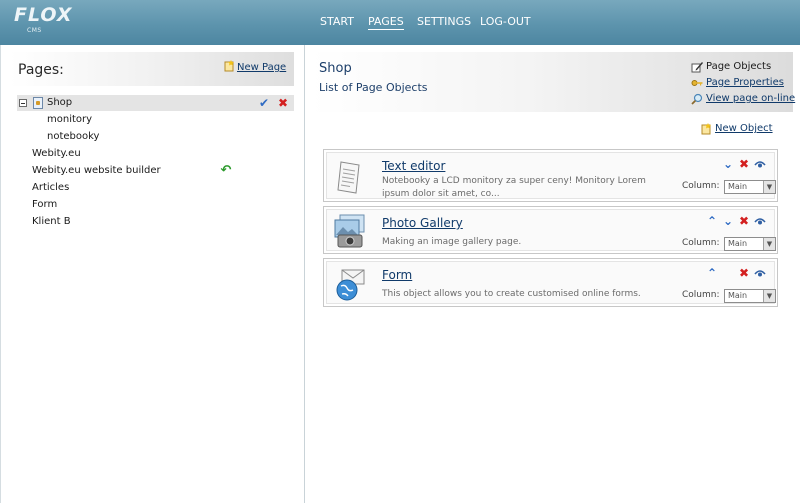 This screenshot has width=800, height=503. What do you see at coordinates (697, 99) in the screenshot?
I see `magnifier-icon` at bounding box center [697, 99].